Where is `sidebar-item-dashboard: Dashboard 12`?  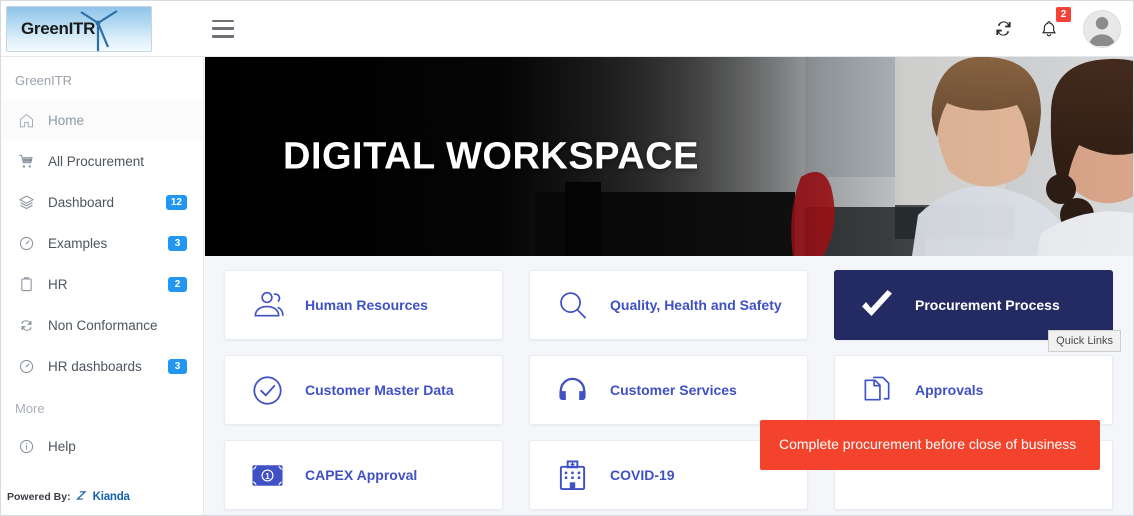
sidebar-item-dashboard: Dashboard 12 is located at coordinates (102, 202).